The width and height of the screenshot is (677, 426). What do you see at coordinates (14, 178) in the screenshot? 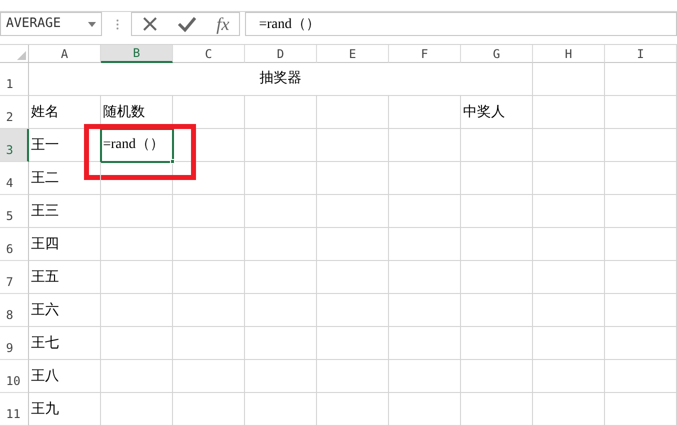
I see `row-header: 4` at bounding box center [14, 178].